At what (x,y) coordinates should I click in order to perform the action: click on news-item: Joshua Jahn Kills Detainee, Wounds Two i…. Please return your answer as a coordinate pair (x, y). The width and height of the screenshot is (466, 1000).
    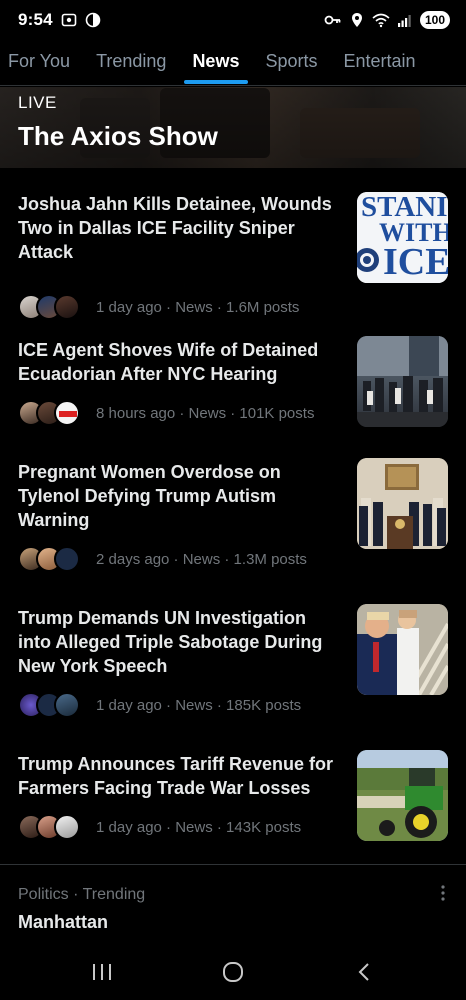
    Looking at the image, I should click on (233, 257).